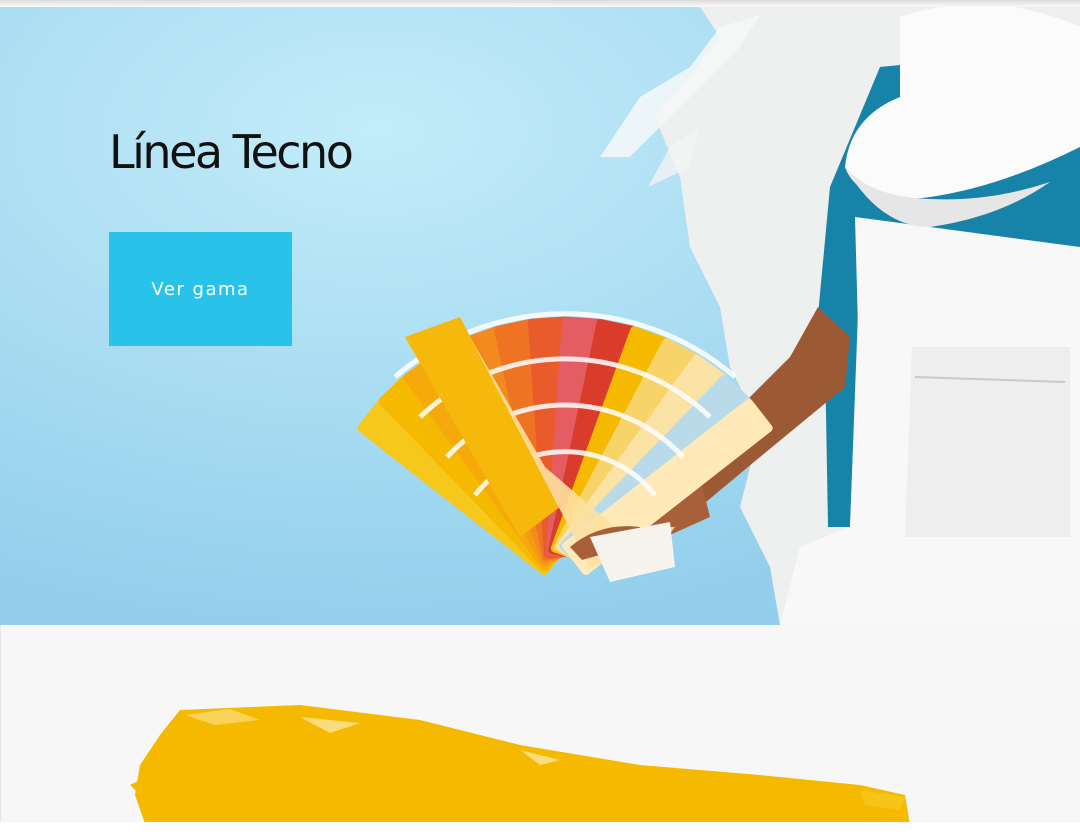  Describe the element at coordinates (200, 289) in the screenshot. I see `view-range-button: Ver gama` at that location.